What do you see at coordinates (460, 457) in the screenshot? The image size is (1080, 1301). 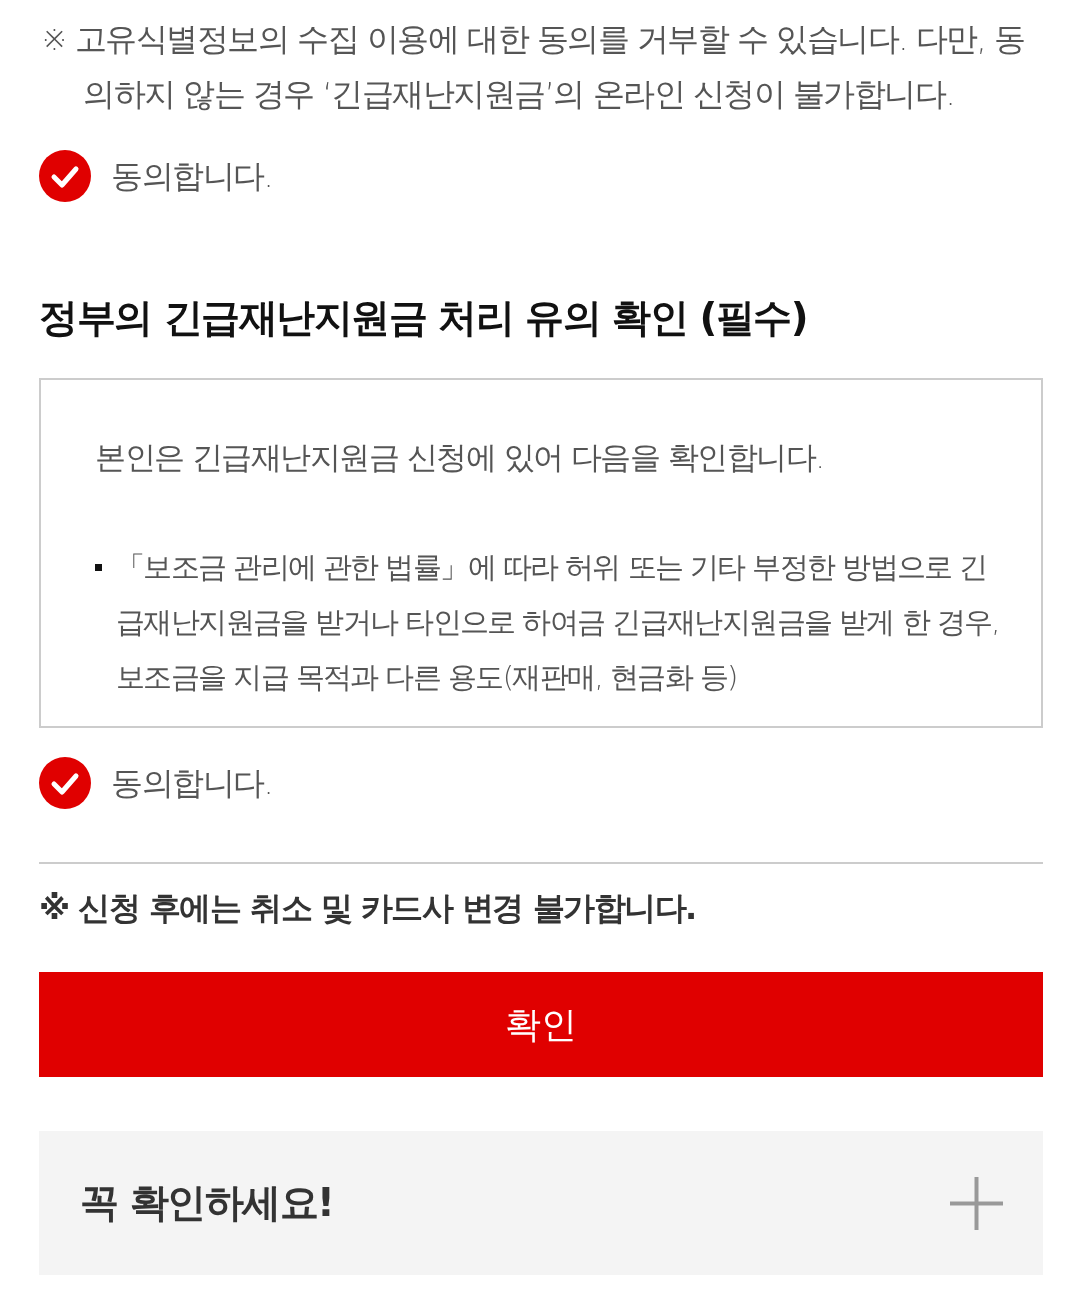 I see `terms-intro: 본인은 긴급재난지원금 신청에 있어 다음을 확인합니다.` at bounding box center [460, 457].